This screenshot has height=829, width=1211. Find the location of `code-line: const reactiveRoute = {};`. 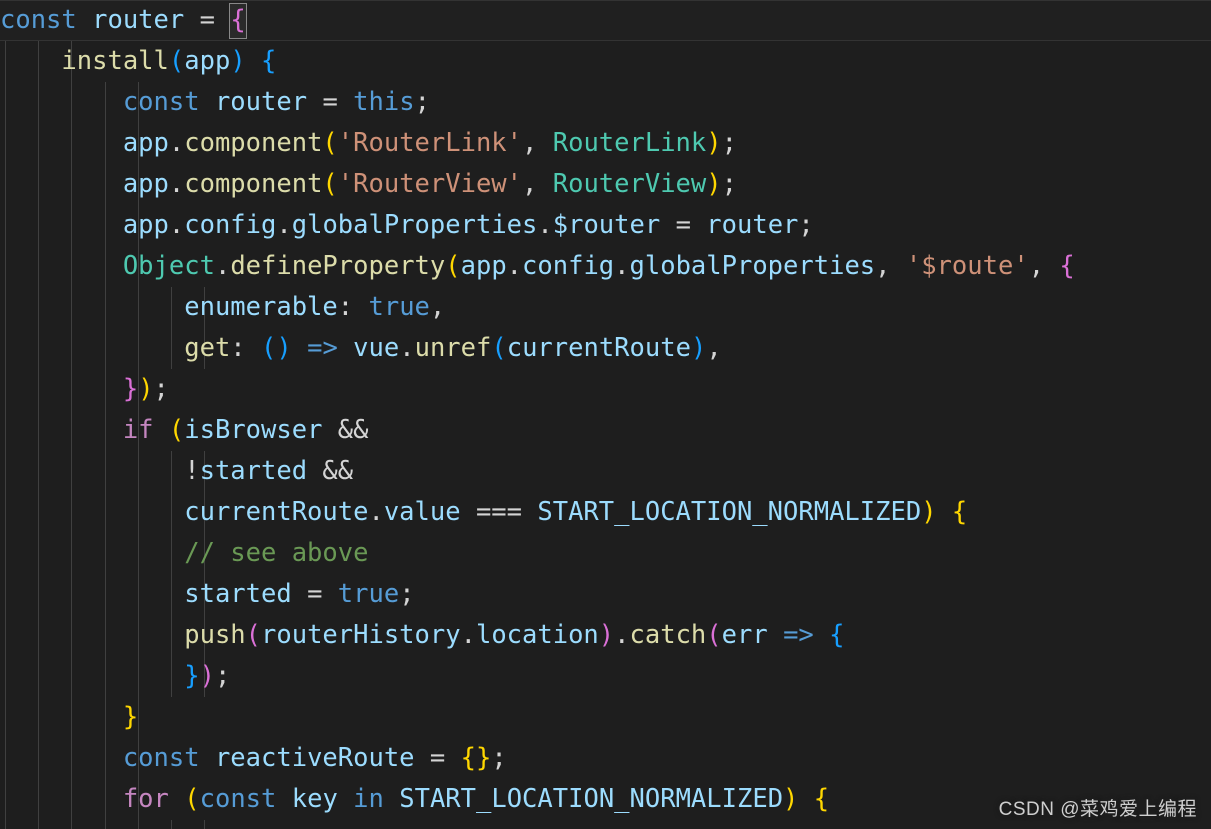

code-line: const reactiveRoute = {}; is located at coordinates (605, 758).